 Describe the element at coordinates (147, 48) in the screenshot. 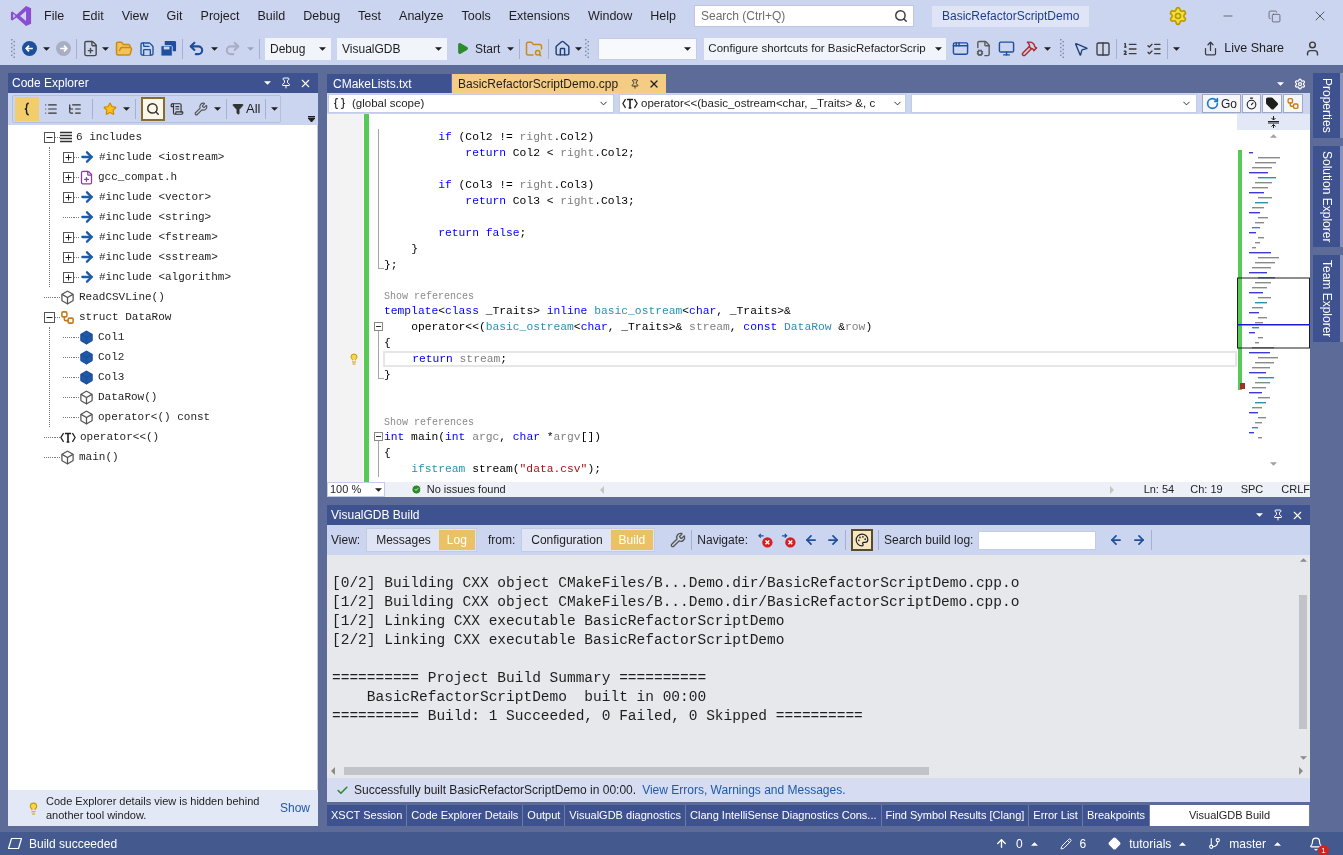

I see `save-icon` at that location.